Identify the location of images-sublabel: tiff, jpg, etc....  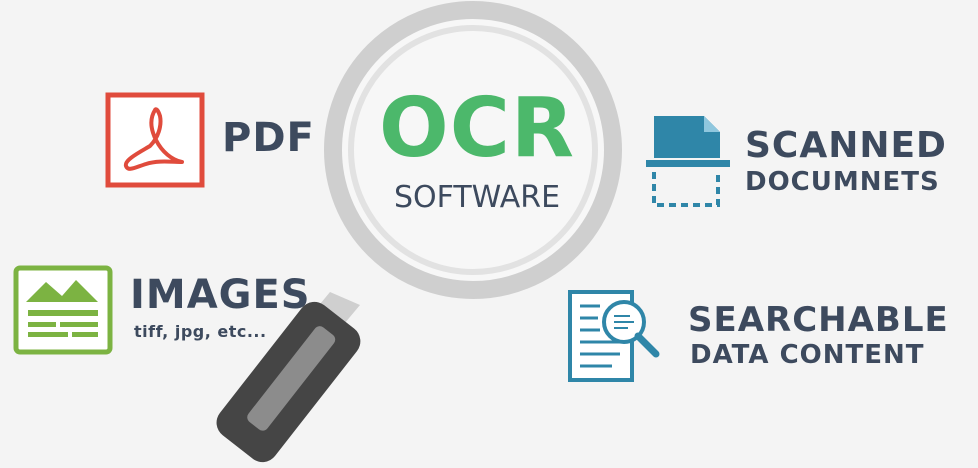
(200, 331).